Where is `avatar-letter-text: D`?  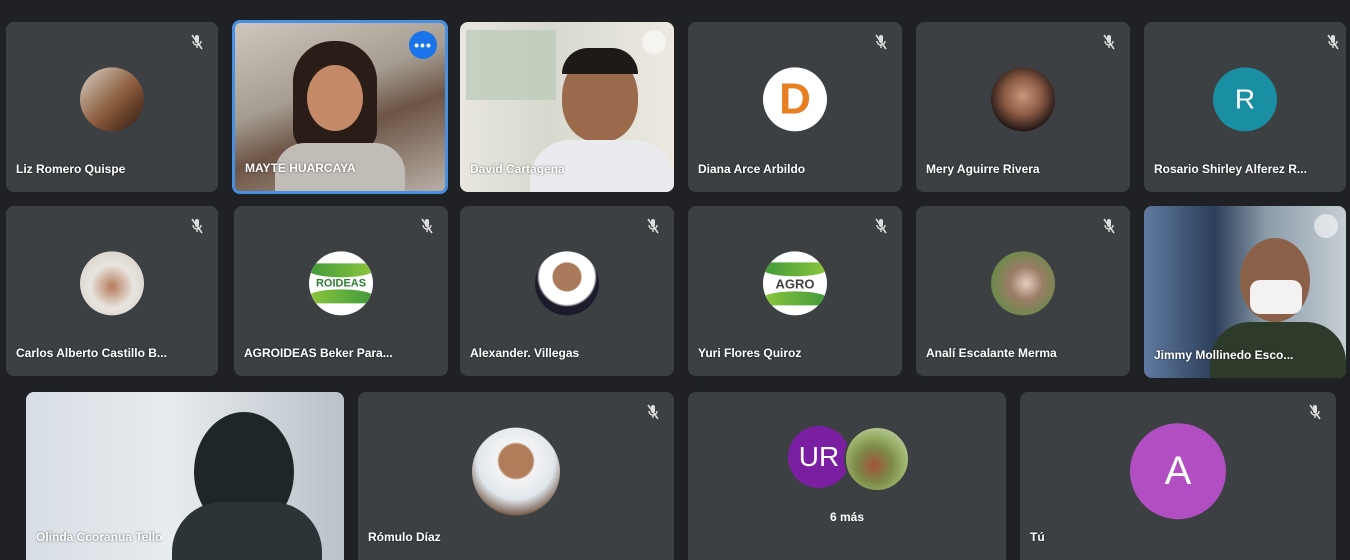
avatar-letter-text: D is located at coordinates (795, 99).